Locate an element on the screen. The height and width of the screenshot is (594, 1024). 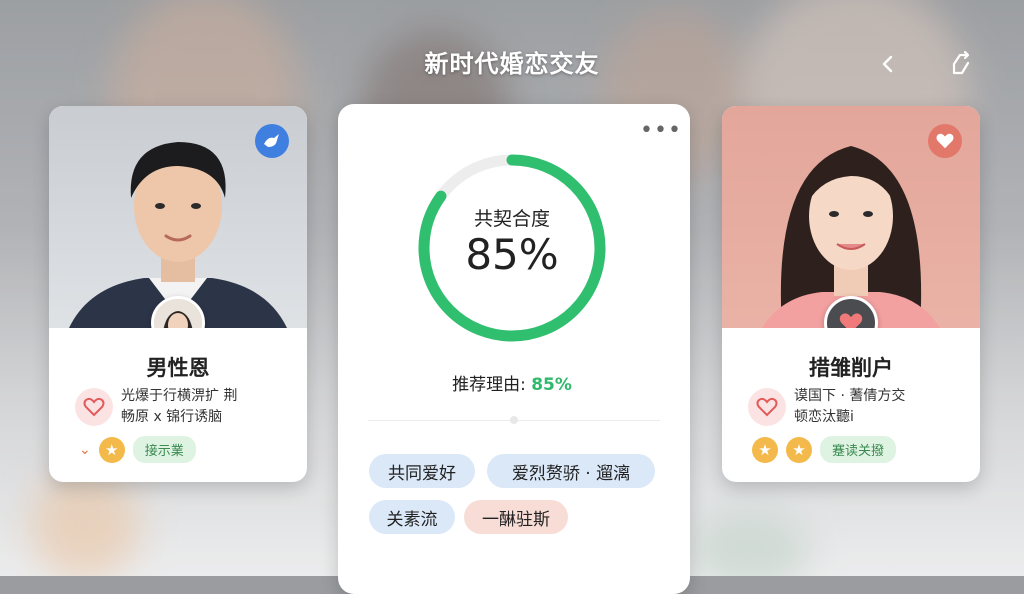
profile-description: 谟国下 · 蓍倩方交 顿恋汰聽i is located at coordinates (849, 407).